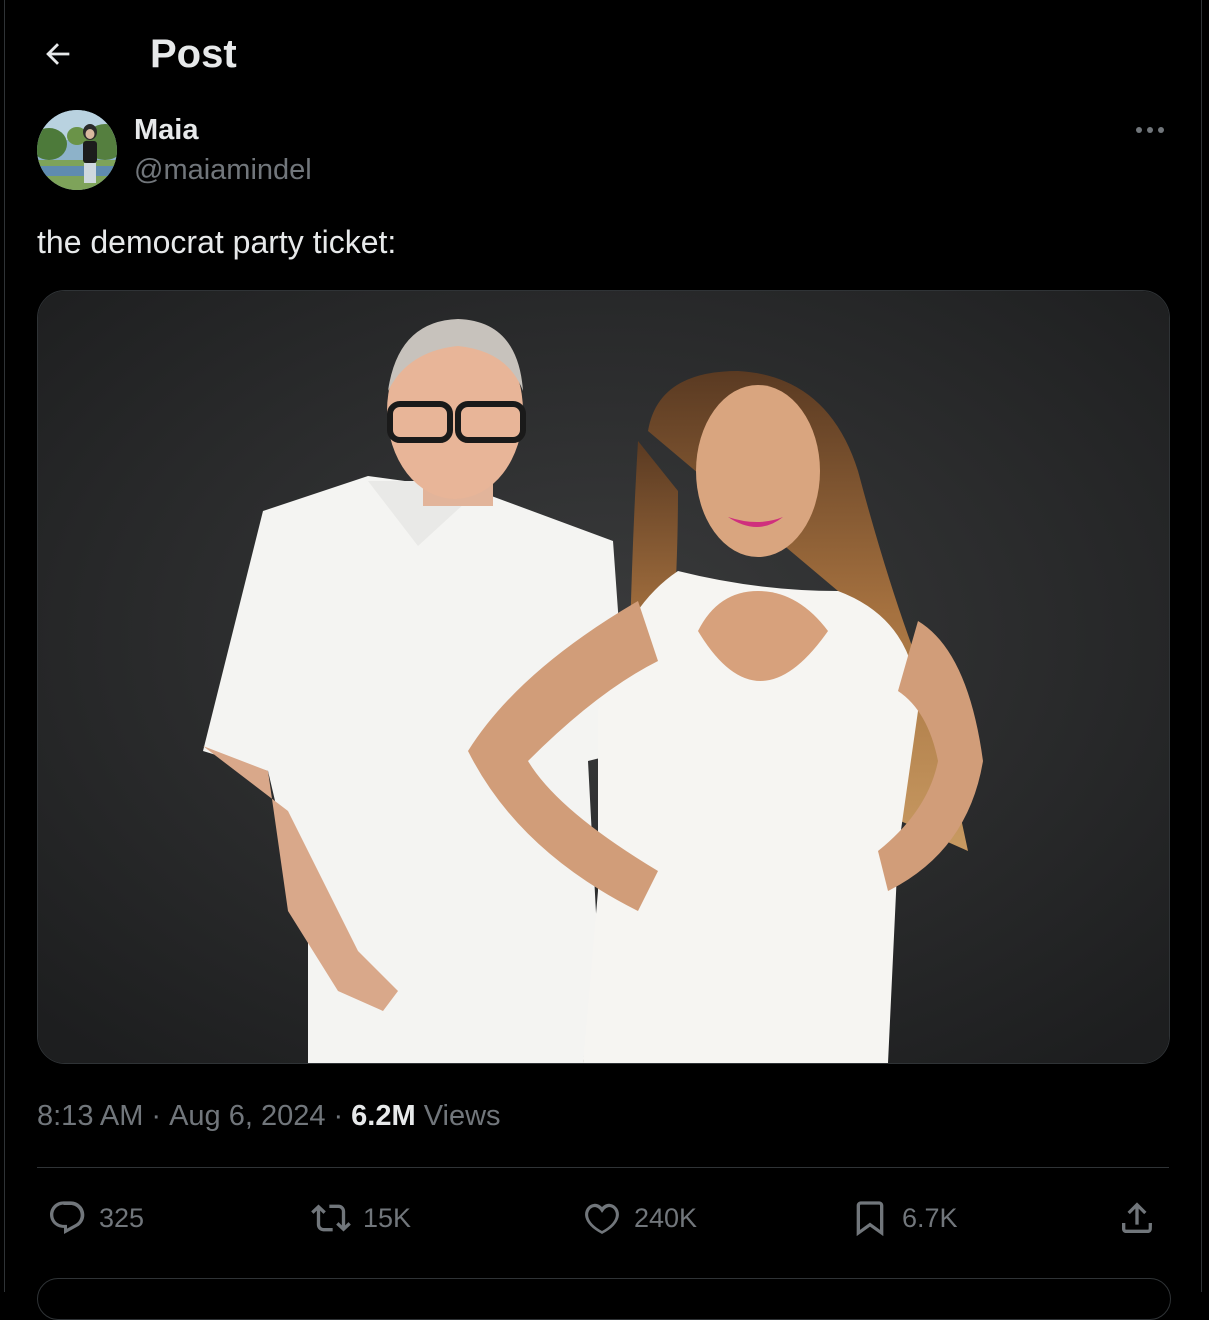 This screenshot has height=1320, width=1209. Describe the element at coordinates (193, 54) in the screenshot. I see `page-title: Post` at that location.